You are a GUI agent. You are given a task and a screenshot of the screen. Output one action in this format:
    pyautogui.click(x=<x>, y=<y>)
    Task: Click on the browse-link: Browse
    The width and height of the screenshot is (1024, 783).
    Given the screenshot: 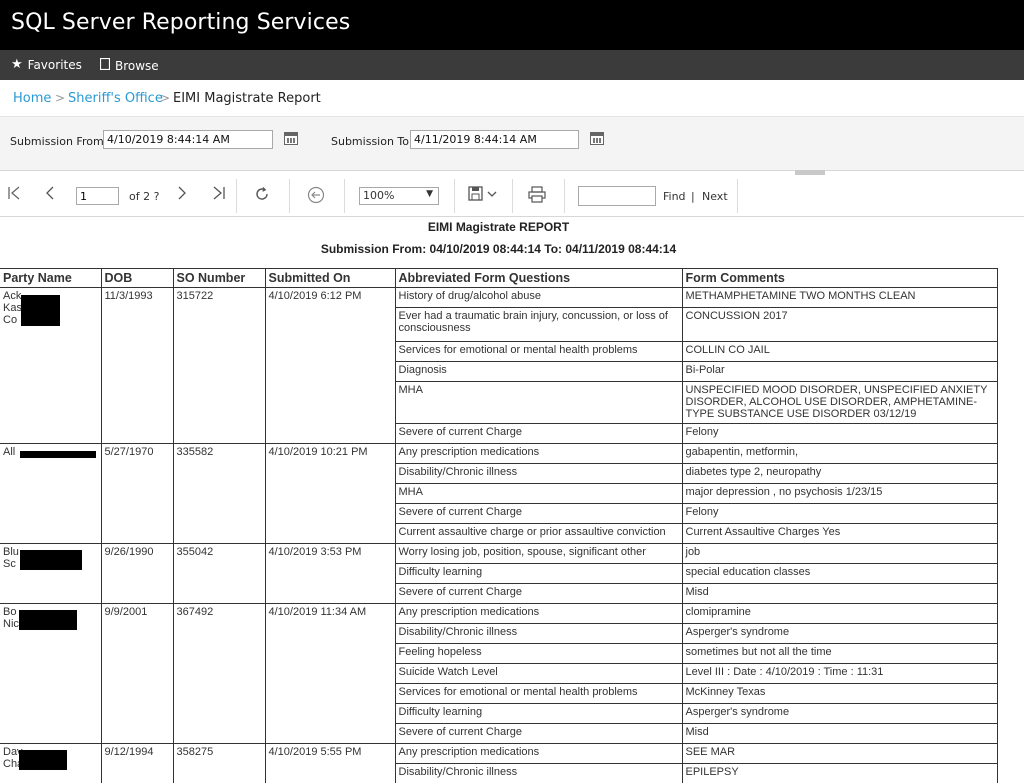 What is the action you would take?
    pyautogui.click(x=129, y=65)
    